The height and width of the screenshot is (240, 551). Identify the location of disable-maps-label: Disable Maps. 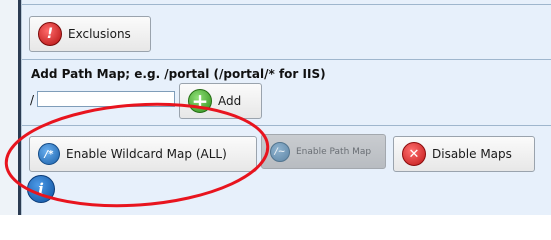
(472, 154).